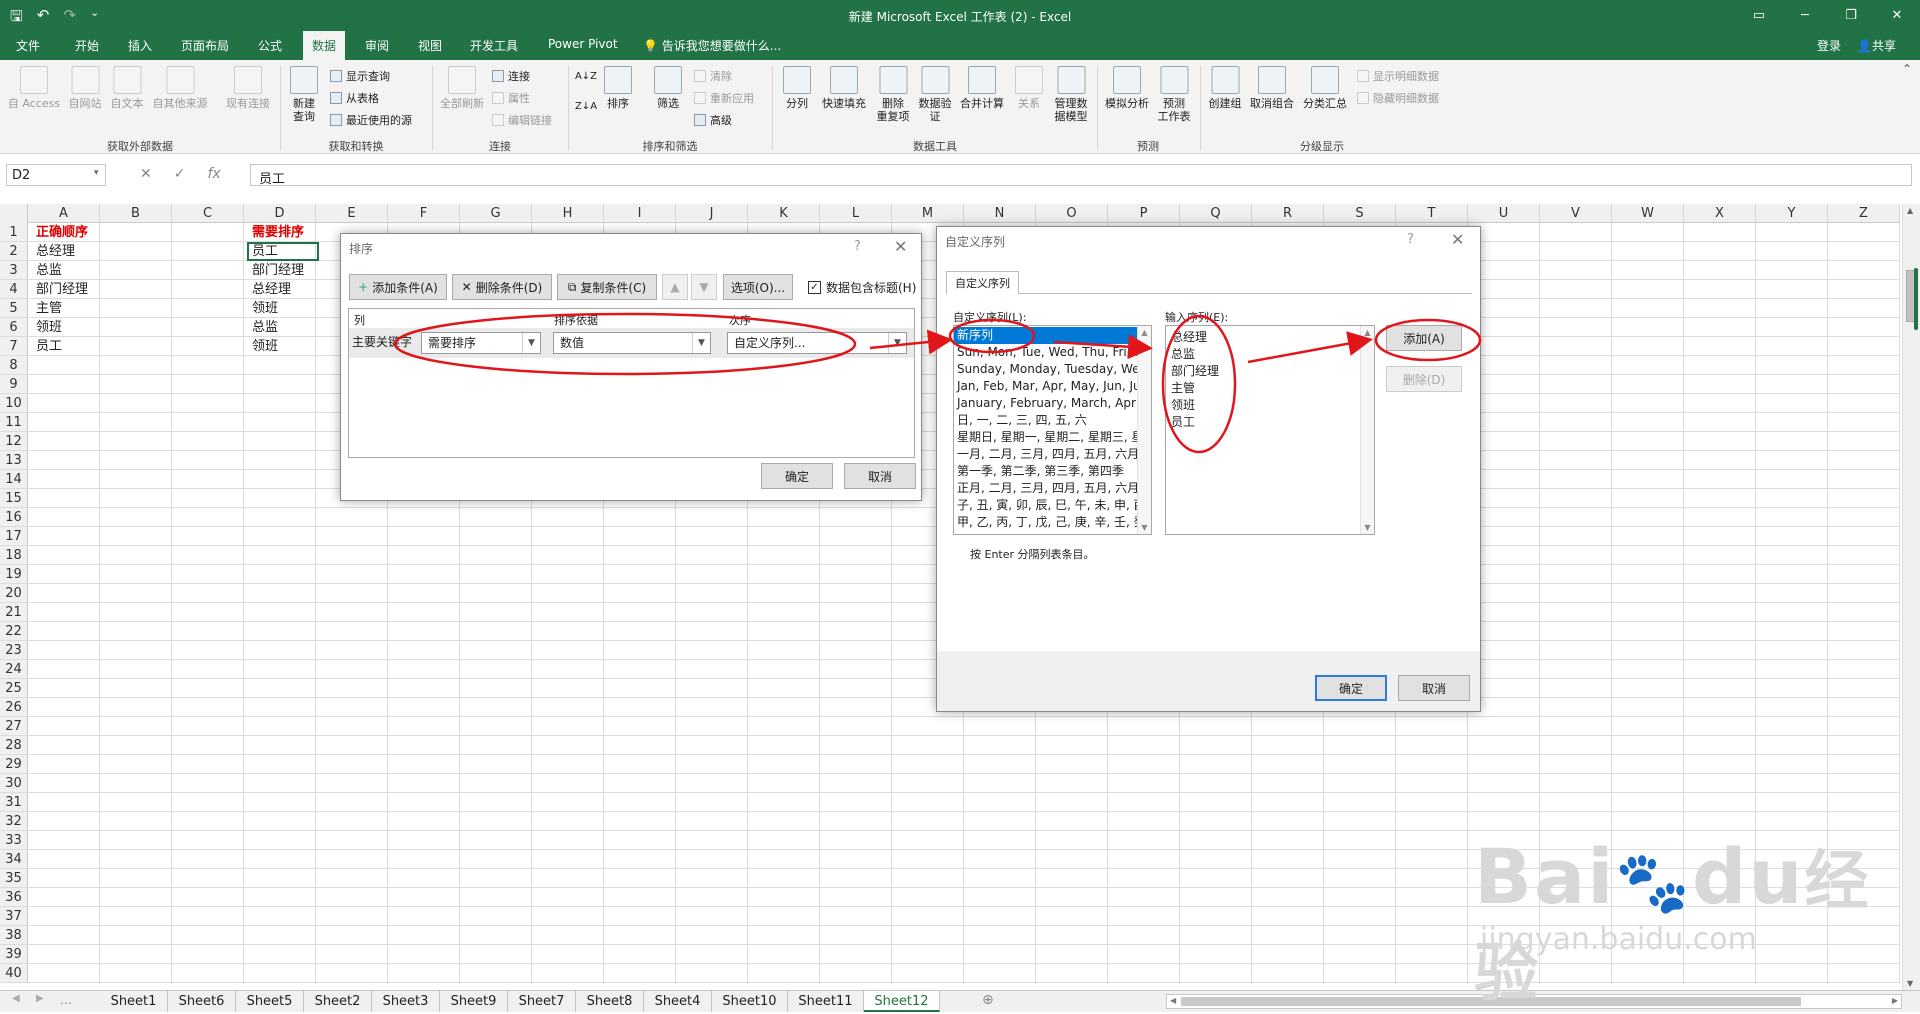  Describe the element at coordinates (14, 289) in the screenshot. I see `row-header: 4` at that location.